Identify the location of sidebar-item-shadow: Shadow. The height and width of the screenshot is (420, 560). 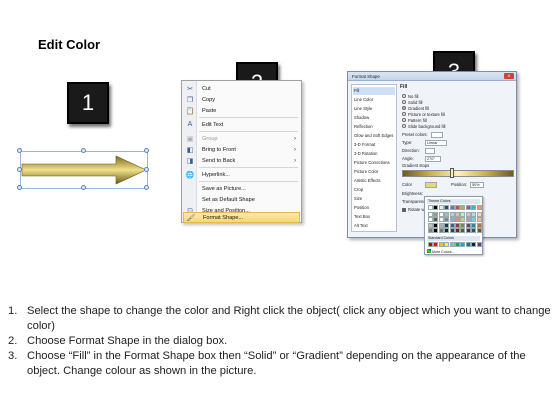
(361, 118).